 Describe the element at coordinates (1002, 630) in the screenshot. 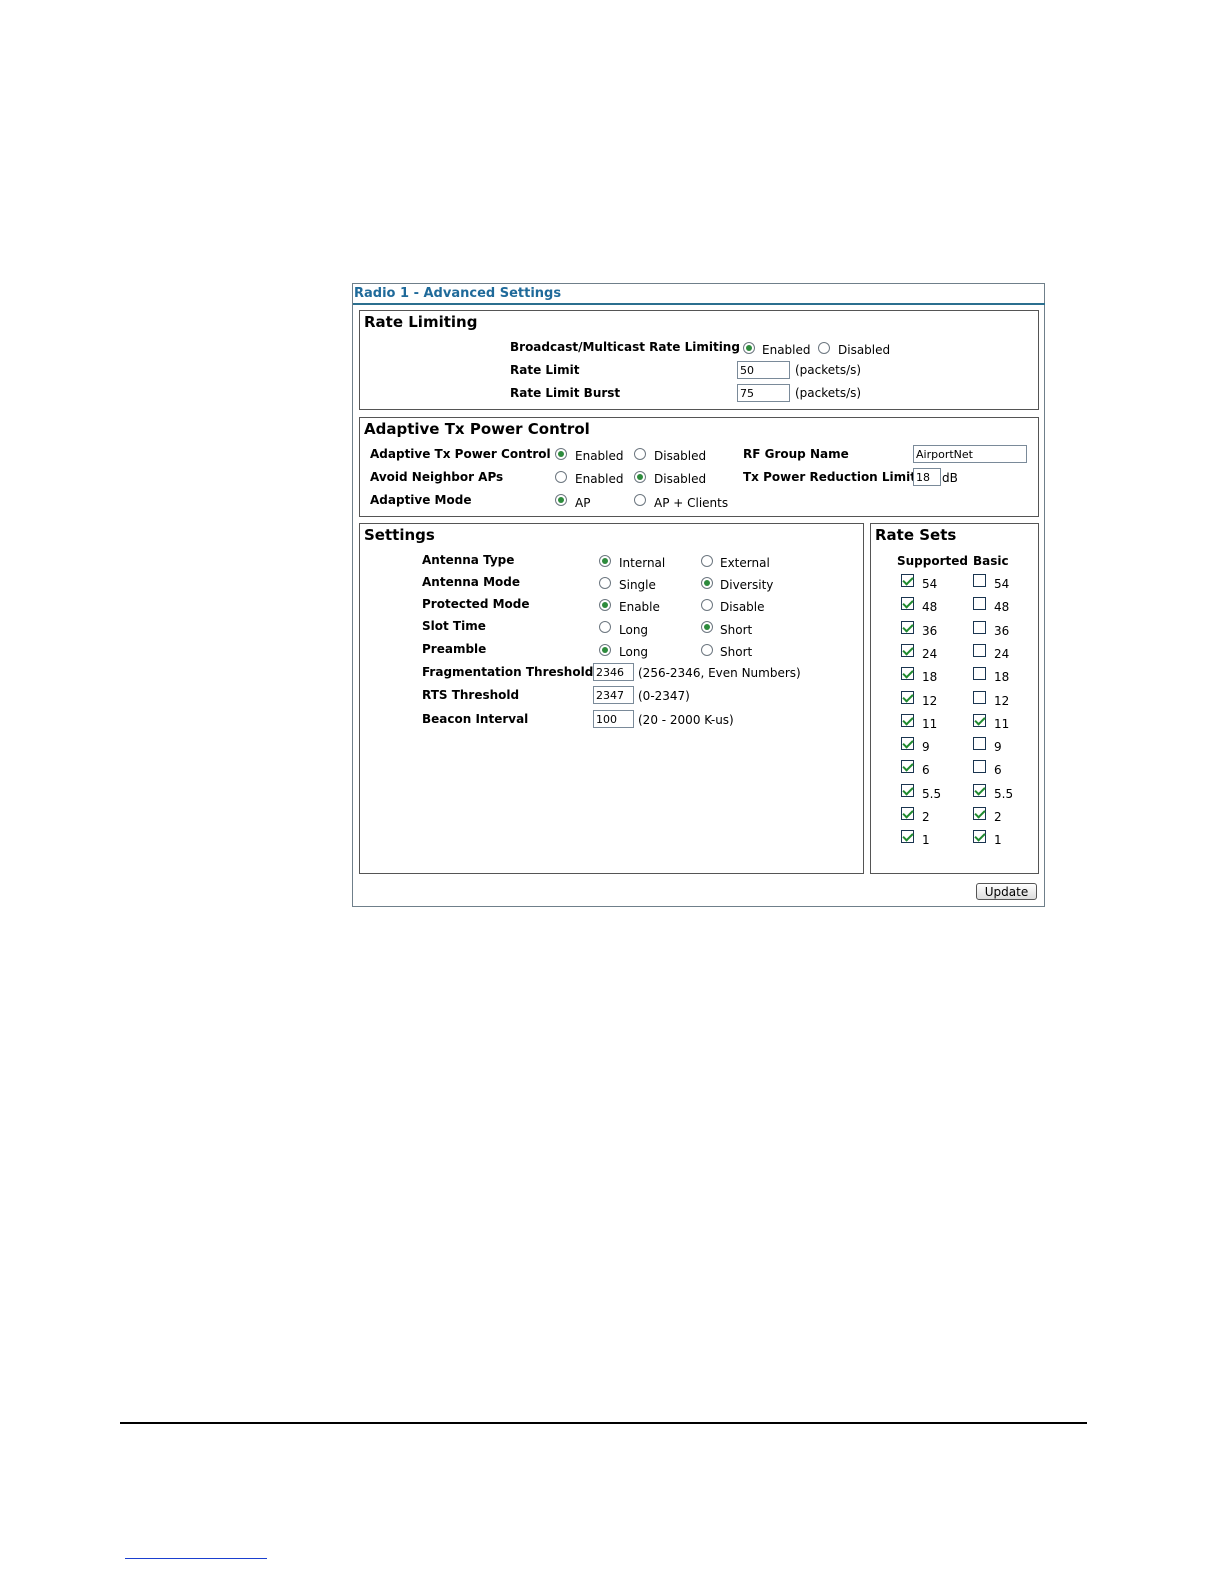

I see `basic-rate-label: 36` at that location.